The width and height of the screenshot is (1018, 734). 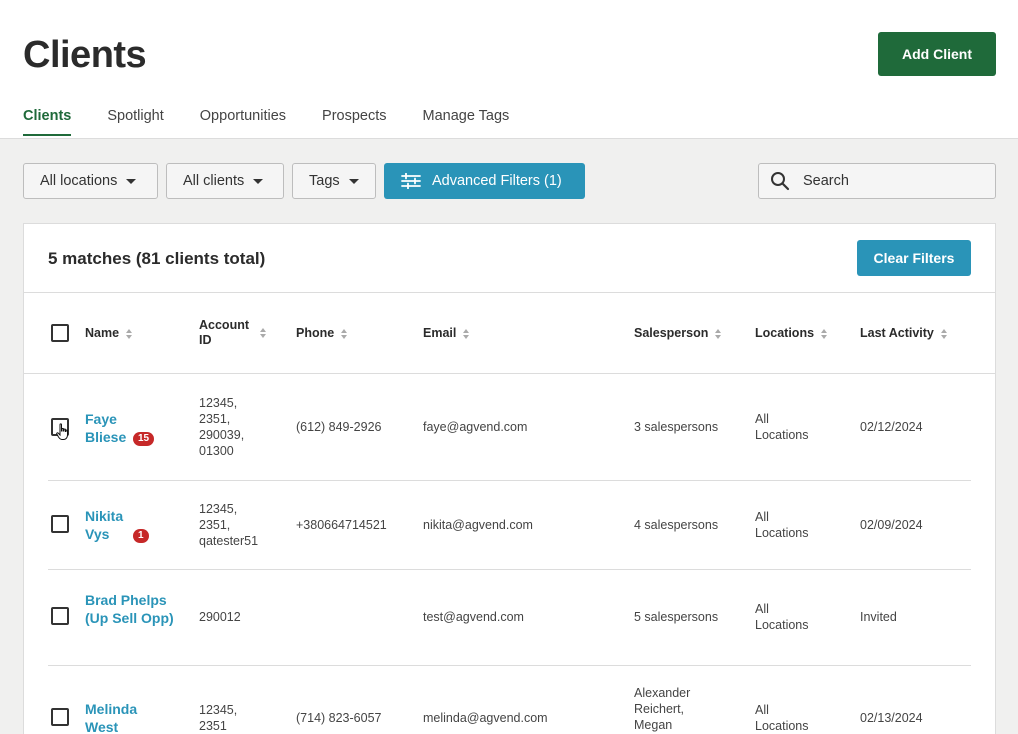 I want to click on advanced-filters-button: Advanced Filters (1), so click(x=484, y=181).